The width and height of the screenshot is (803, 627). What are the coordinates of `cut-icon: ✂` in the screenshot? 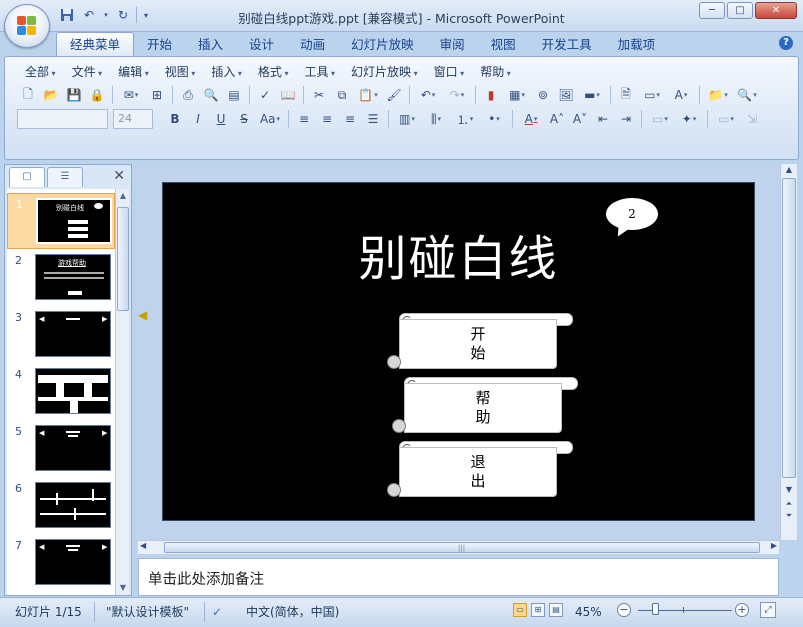 It's located at (319, 95).